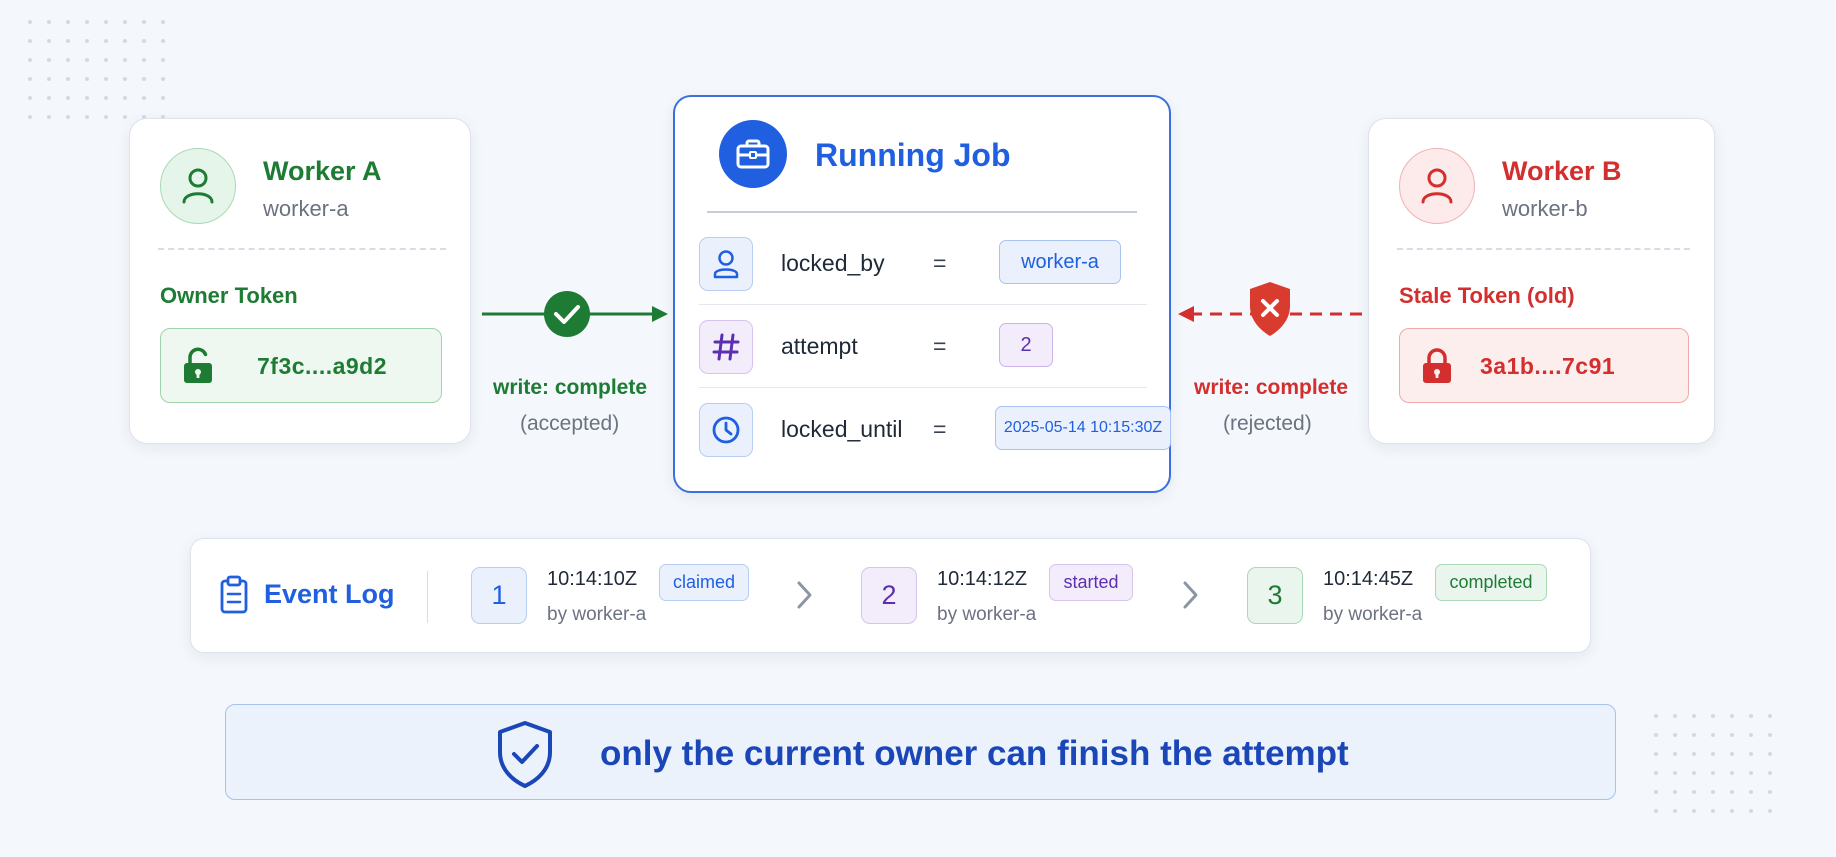 This screenshot has height=857, width=1836. What do you see at coordinates (833, 263) in the screenshot?
I see `field-key: locked_by` at bounding box center [833, 263].